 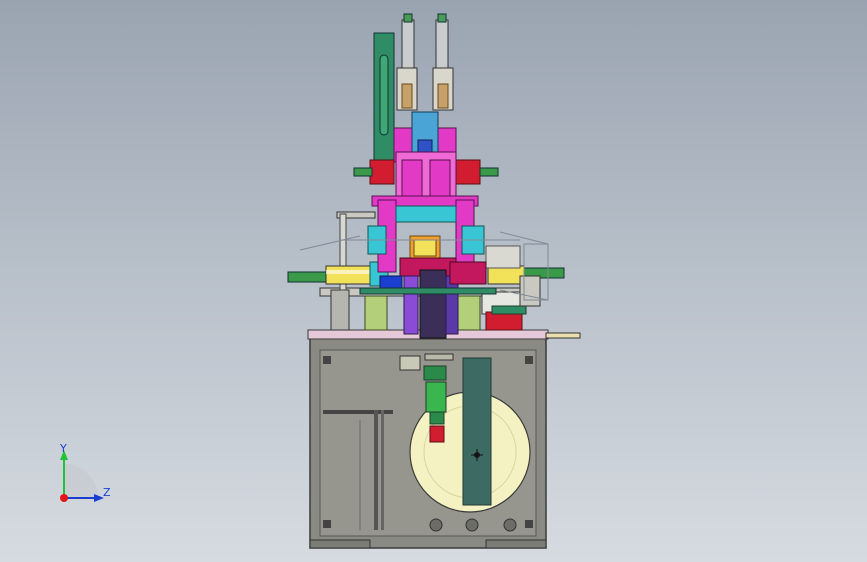 What do you see at coordinates (477, 431) in the screenshot?
I see `vertical-slider` at bounding box center [477, 431].